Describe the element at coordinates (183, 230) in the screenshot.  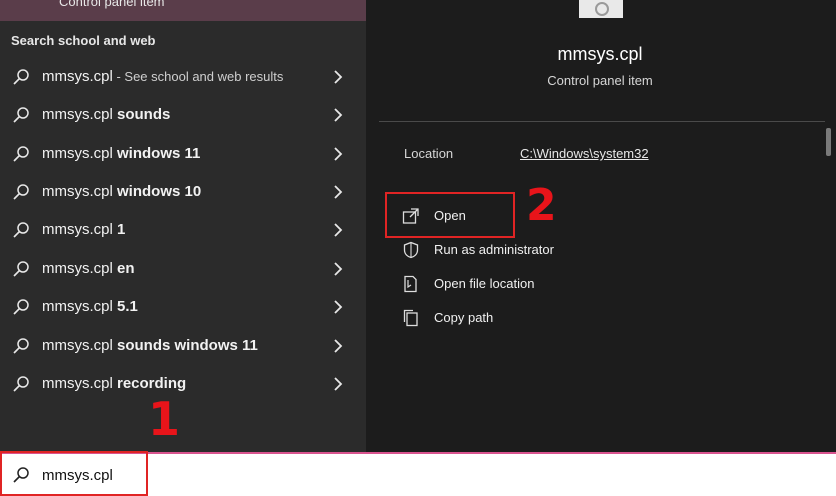
I see `search-result-row: mmsys.cpl 1` at that location.